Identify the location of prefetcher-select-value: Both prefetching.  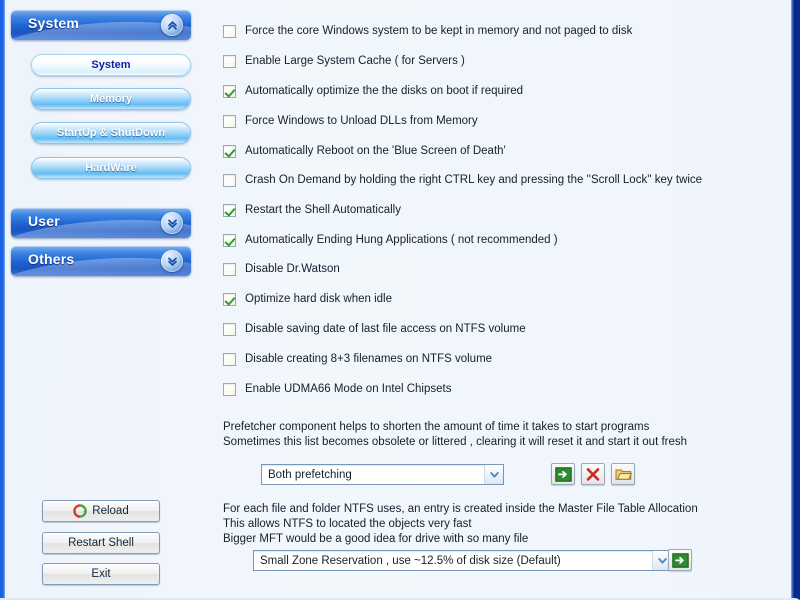
(310, 474).